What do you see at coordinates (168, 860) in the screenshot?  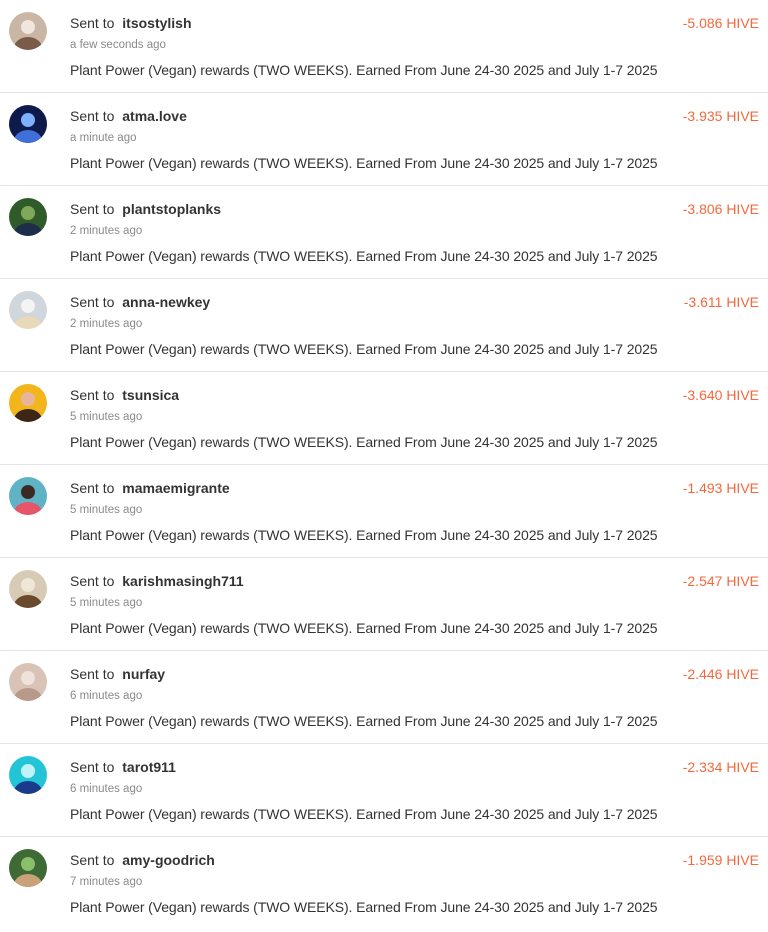 I see `recipient-link: amy-goodrich` at bounding box center [168, 860].